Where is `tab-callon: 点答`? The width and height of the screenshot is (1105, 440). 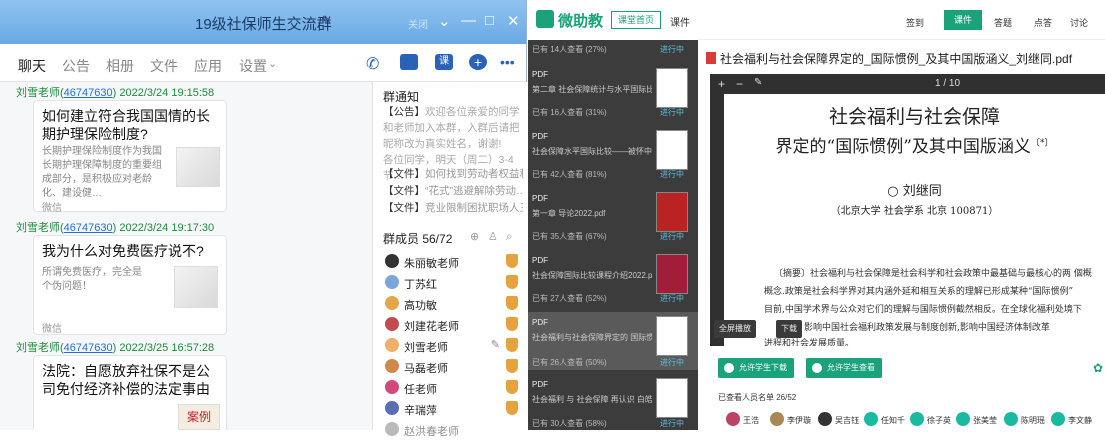
tab-callon: 点答 is located at coordinates (1043, 22).